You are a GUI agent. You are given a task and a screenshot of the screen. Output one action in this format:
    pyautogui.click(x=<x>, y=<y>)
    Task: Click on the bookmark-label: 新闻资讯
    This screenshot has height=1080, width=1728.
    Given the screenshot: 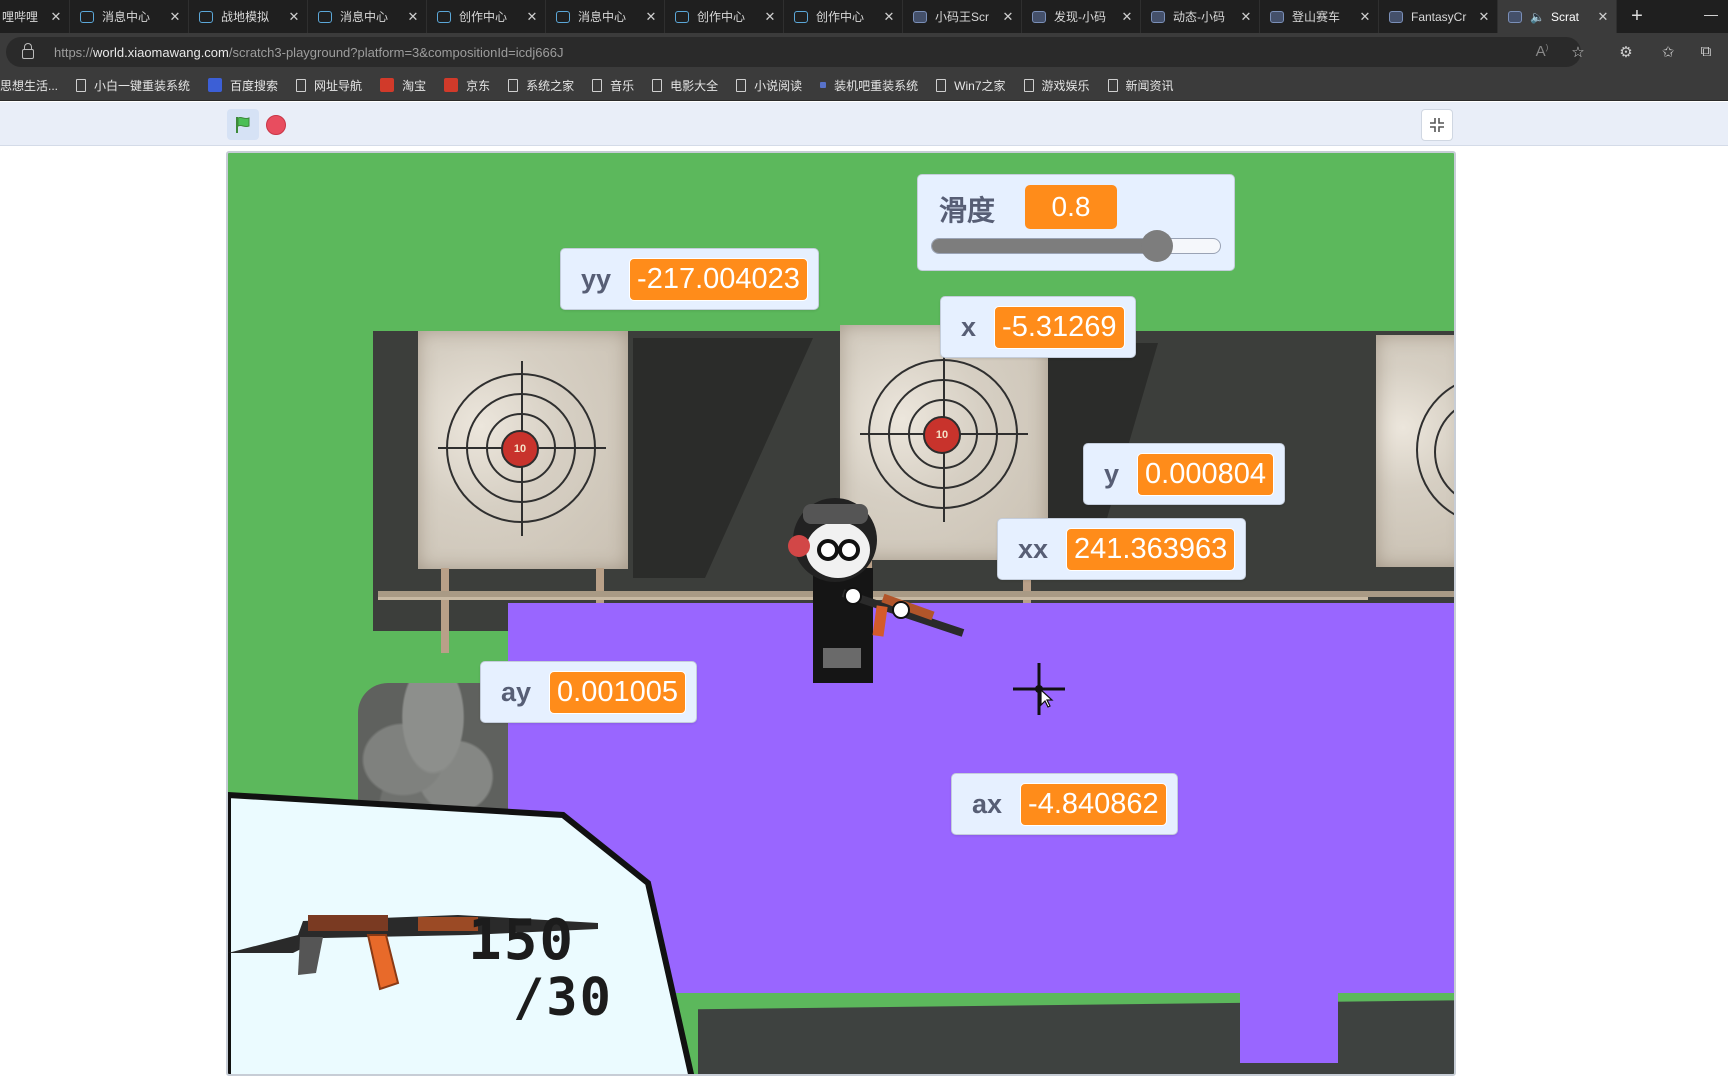 What is the action you would take?
    pyautogui.click(x=1149, y=85)
    